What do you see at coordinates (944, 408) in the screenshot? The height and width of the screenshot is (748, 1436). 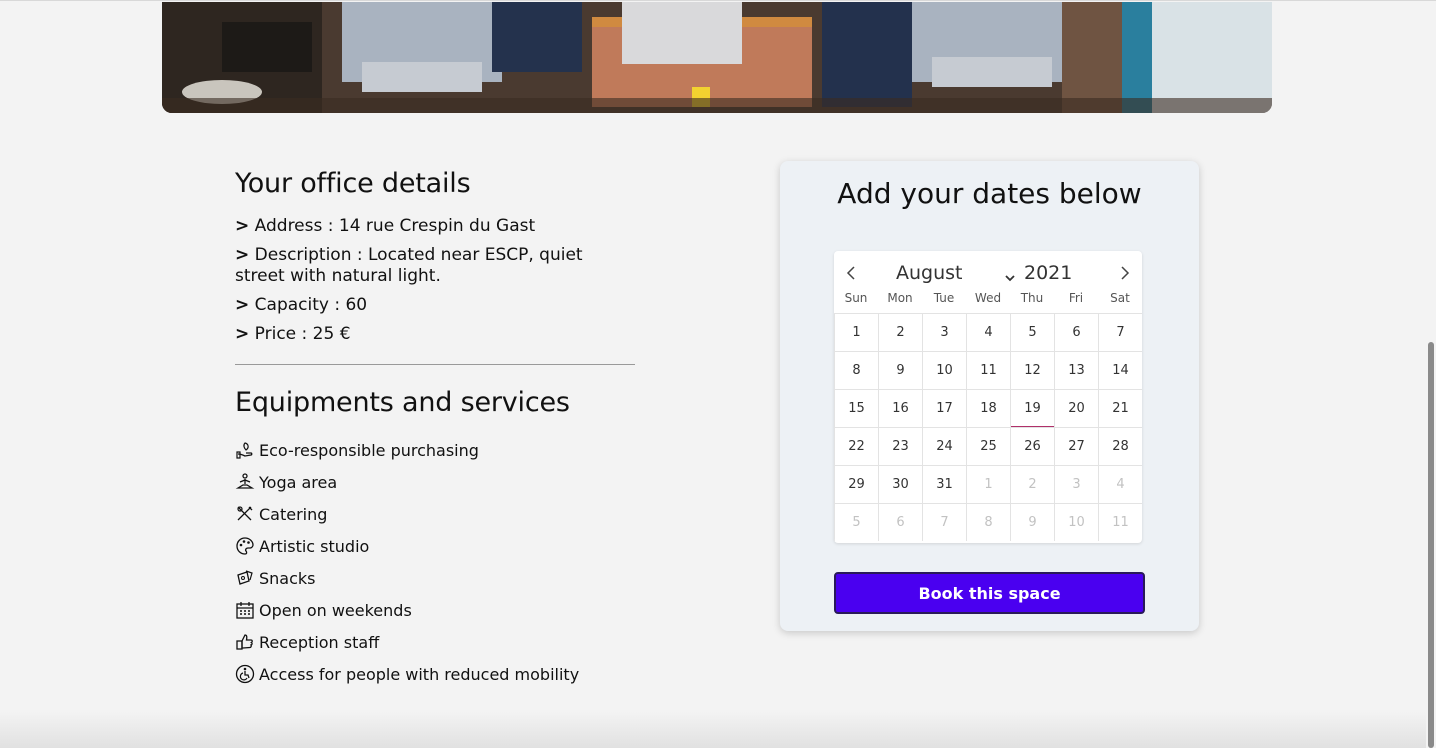 I see `calendar-day: 17` at bounding box center [944, 408].